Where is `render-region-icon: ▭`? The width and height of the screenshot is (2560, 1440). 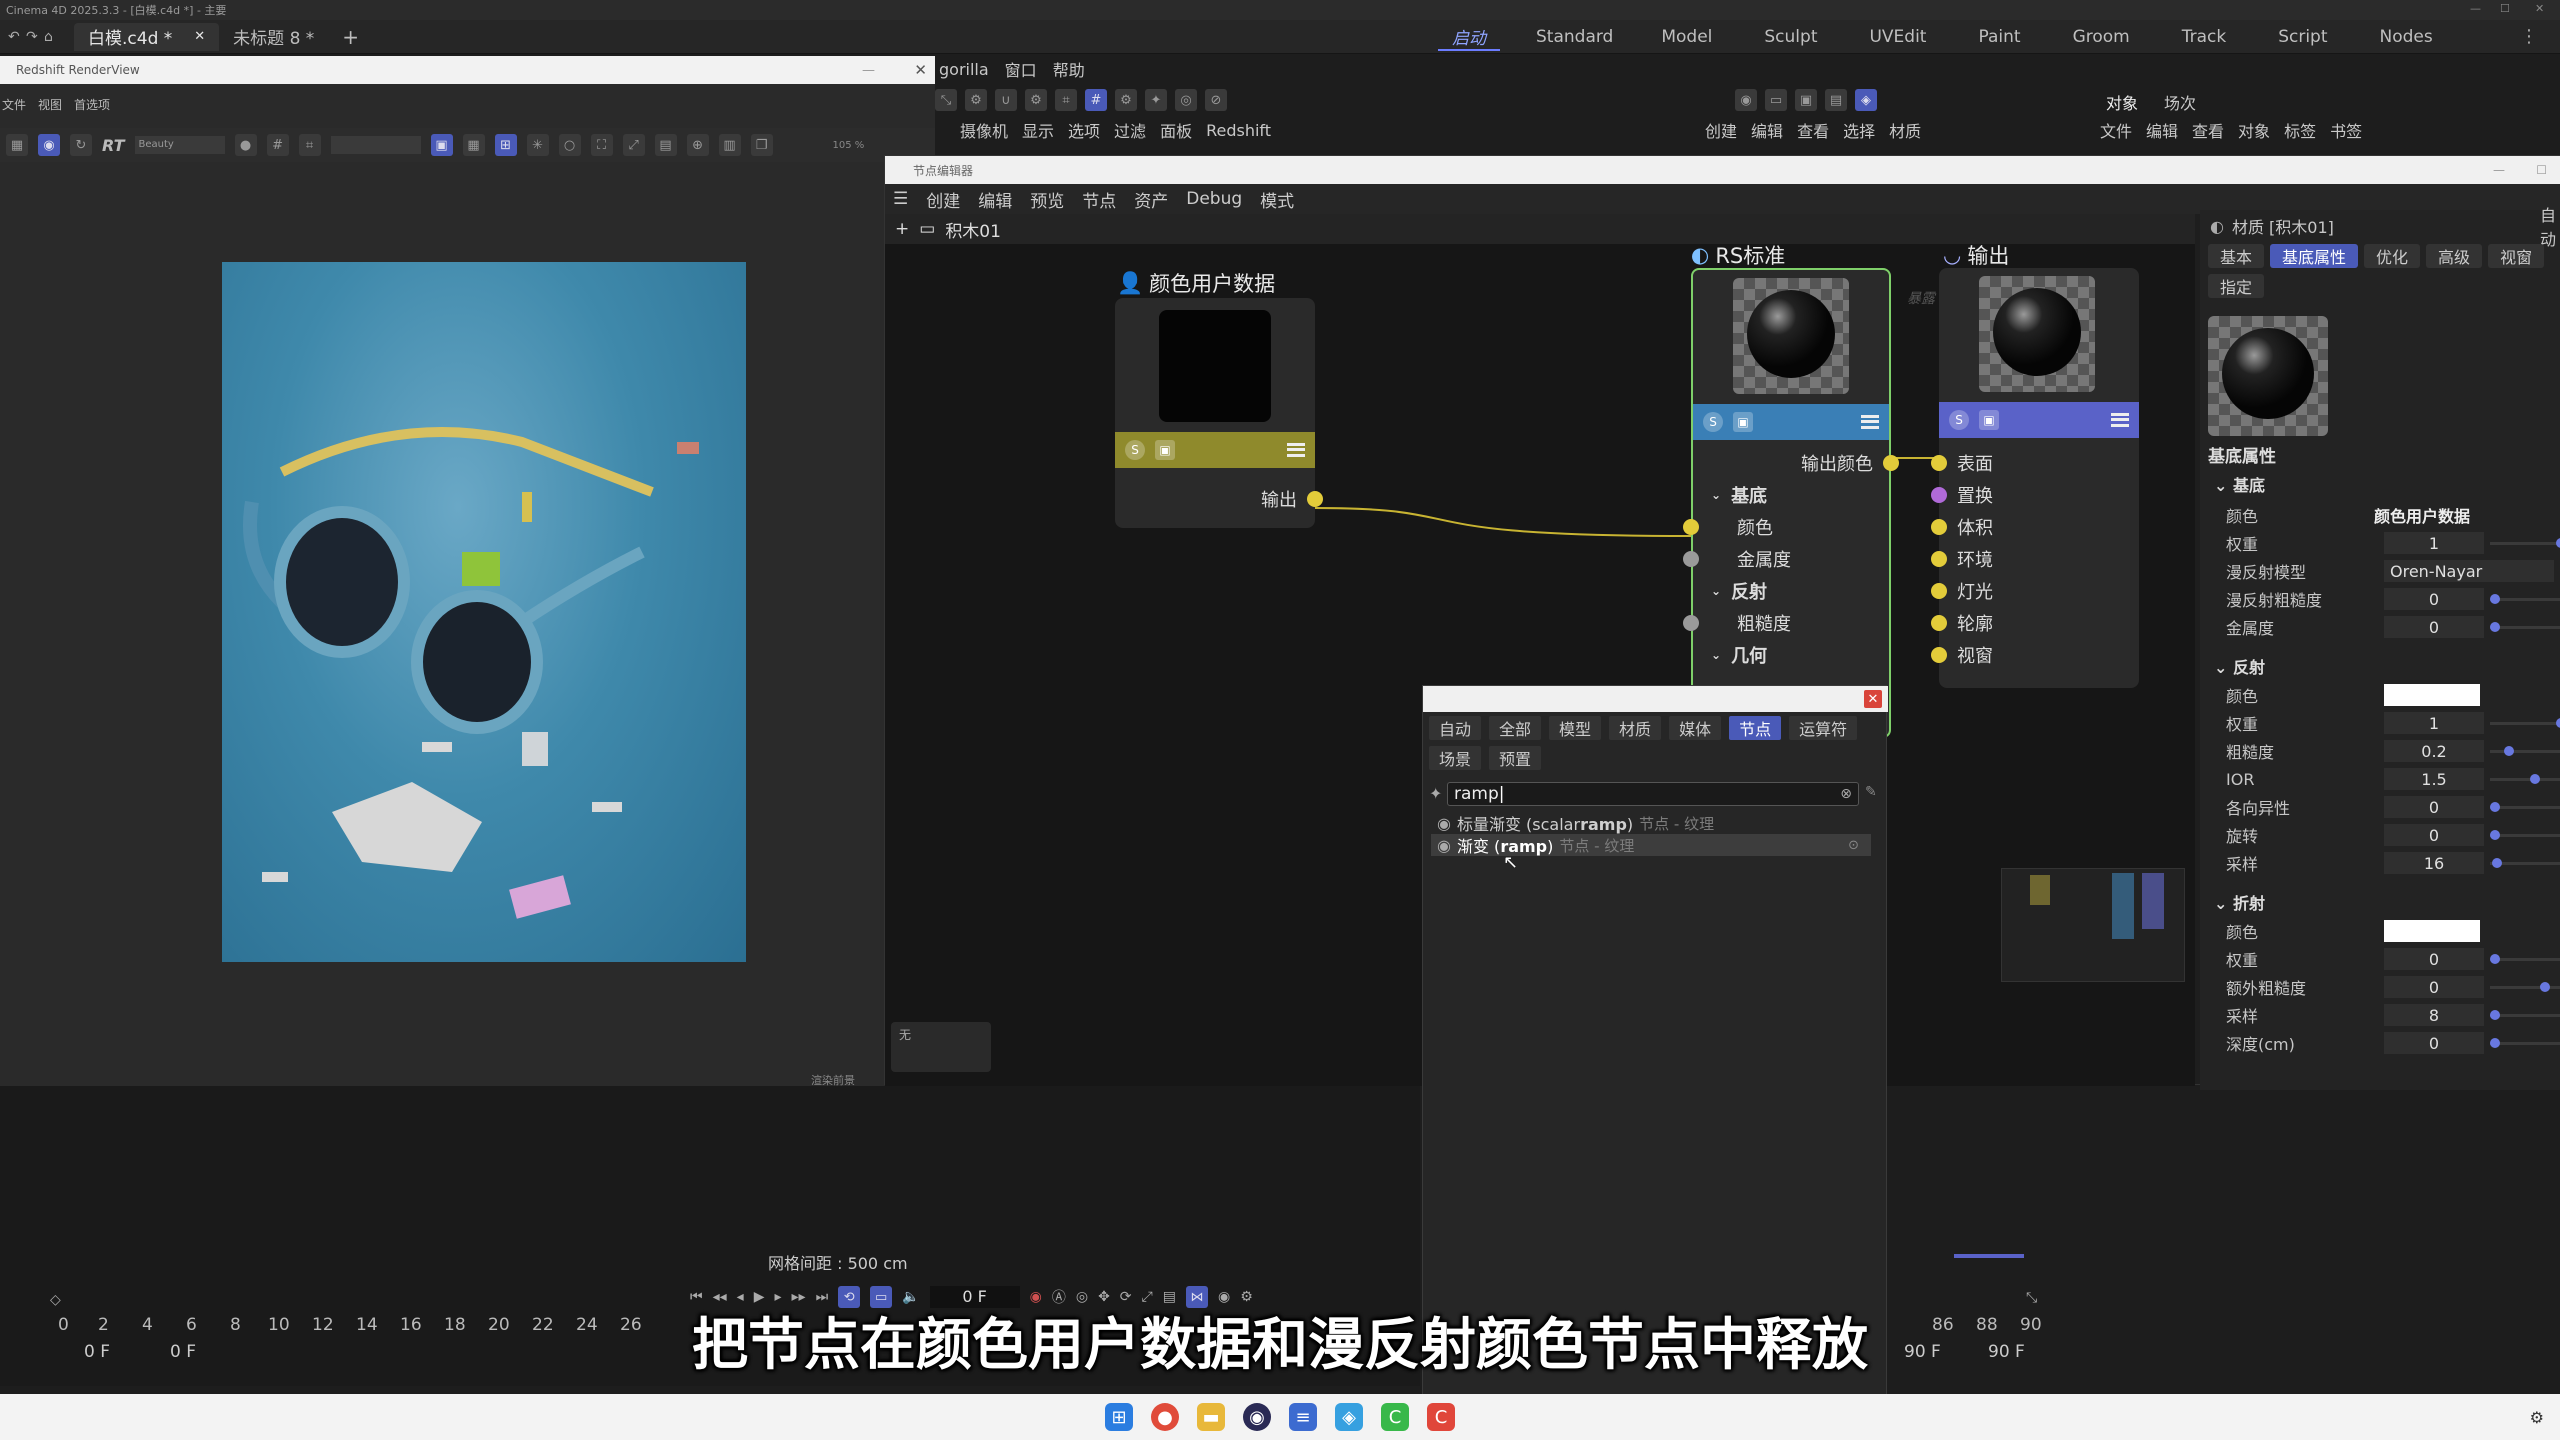 render-region-icon: ▭ is located at coordinates (1776, 100).